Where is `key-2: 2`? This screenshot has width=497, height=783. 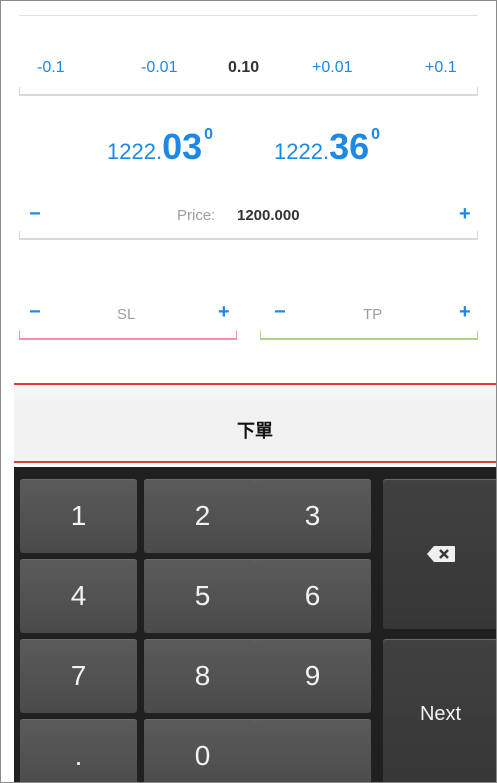 key-2: 2 is located at coordinates (202, 516).